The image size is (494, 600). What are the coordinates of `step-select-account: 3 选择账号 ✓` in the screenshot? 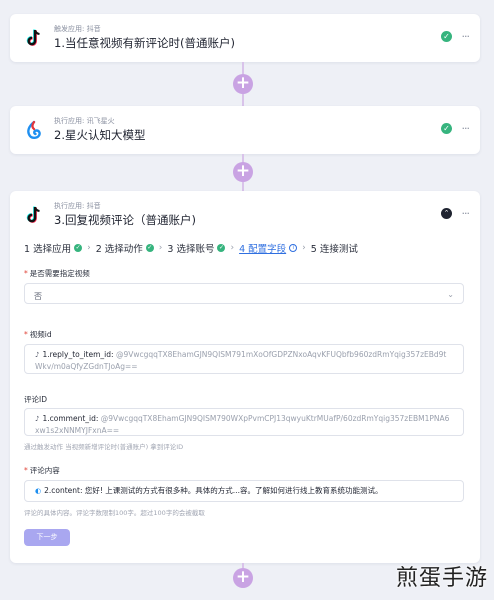 It's located at (196, 248).